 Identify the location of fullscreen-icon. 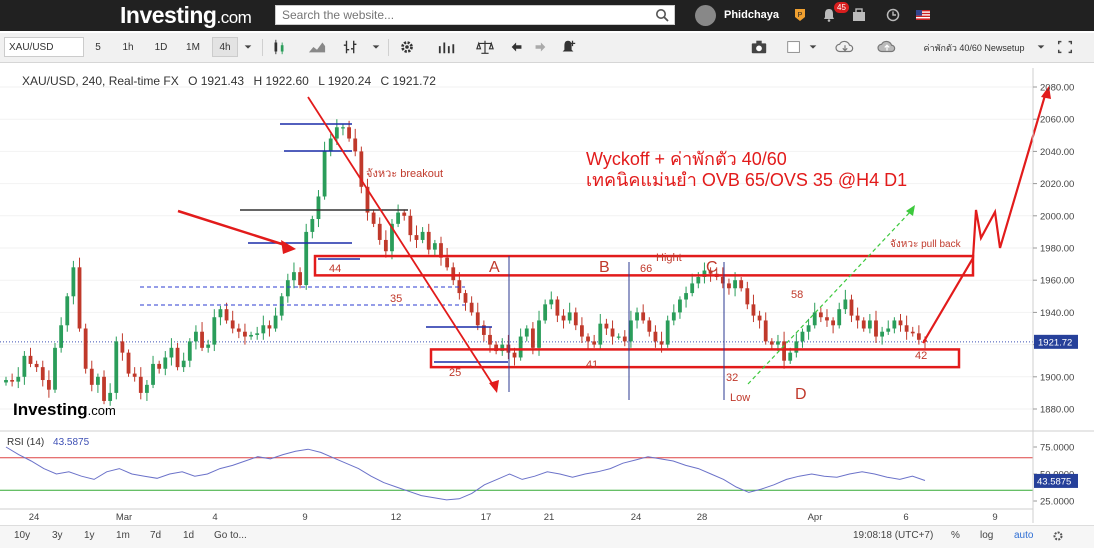
(1065, 47).